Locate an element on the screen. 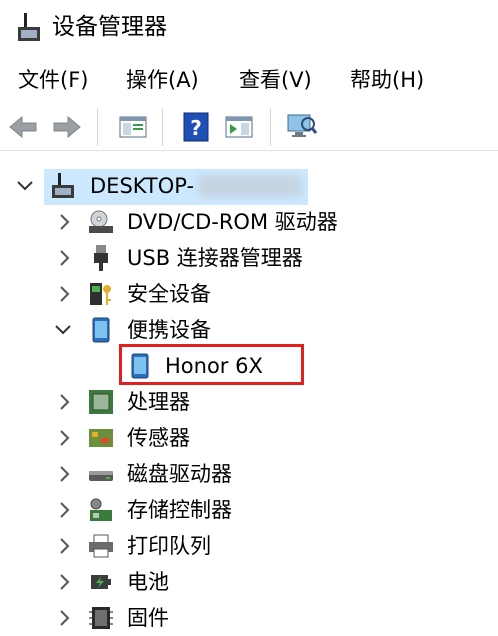 The width and height of the screenshot is (498, 636). annotation-highlight-box is located at coordinates (211, 364).